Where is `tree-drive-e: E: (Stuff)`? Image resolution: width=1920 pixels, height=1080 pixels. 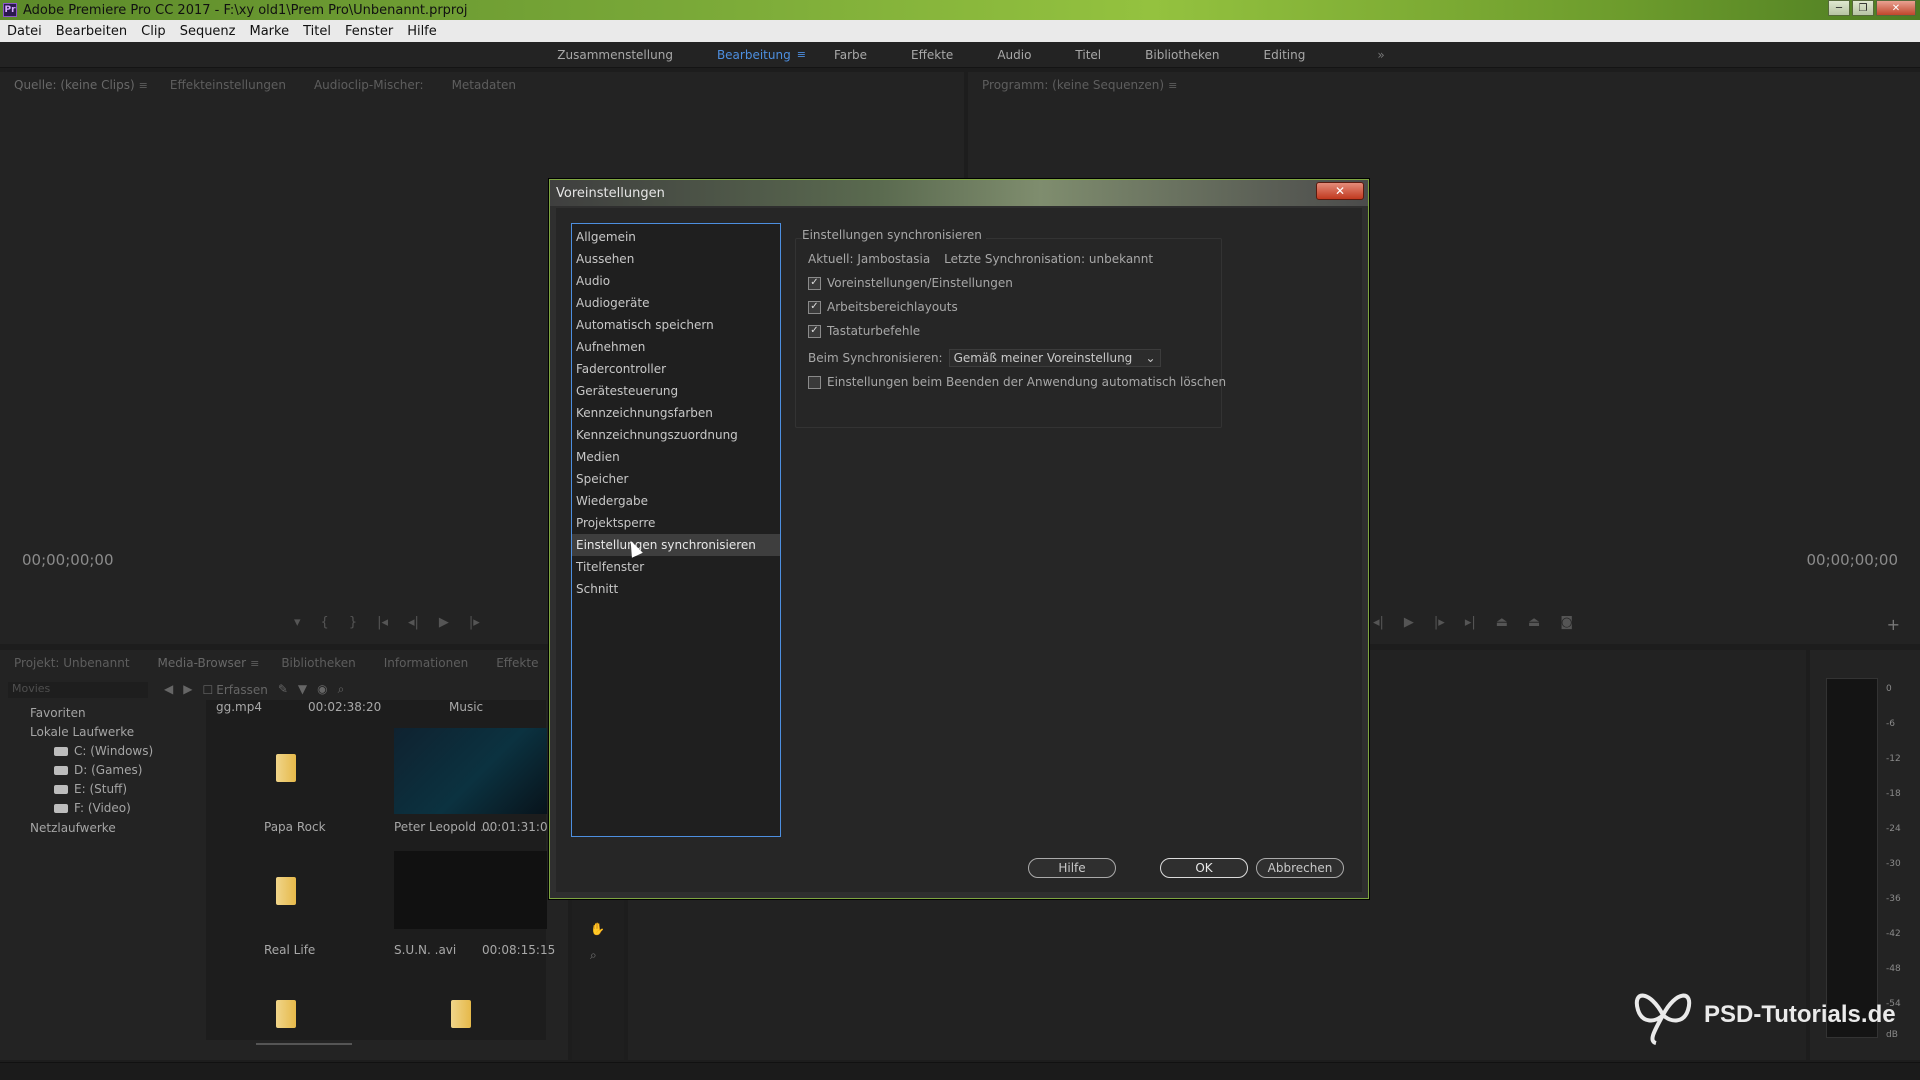 tree-drive-e: E: (Stuff) is located at coordinates (90, 789).